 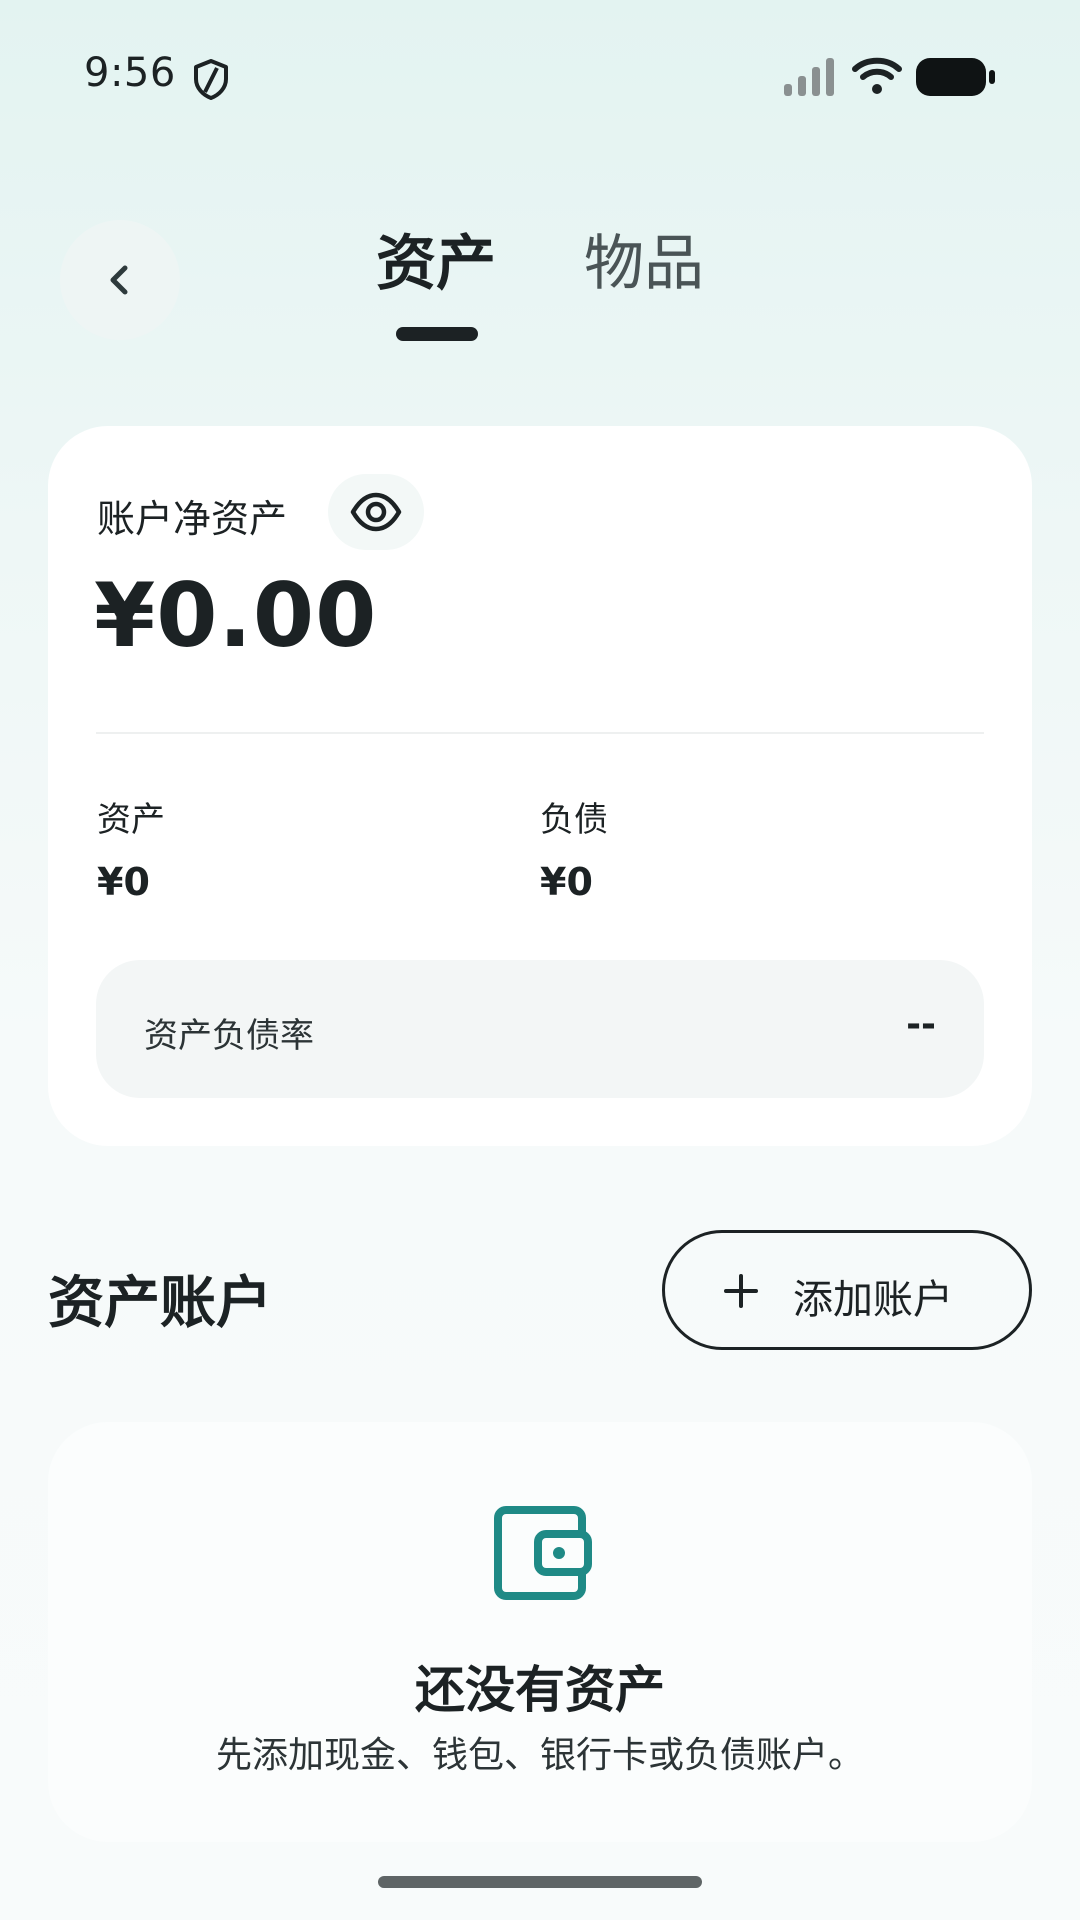 I want to click on eye-icon, so click(x=376, y=512).